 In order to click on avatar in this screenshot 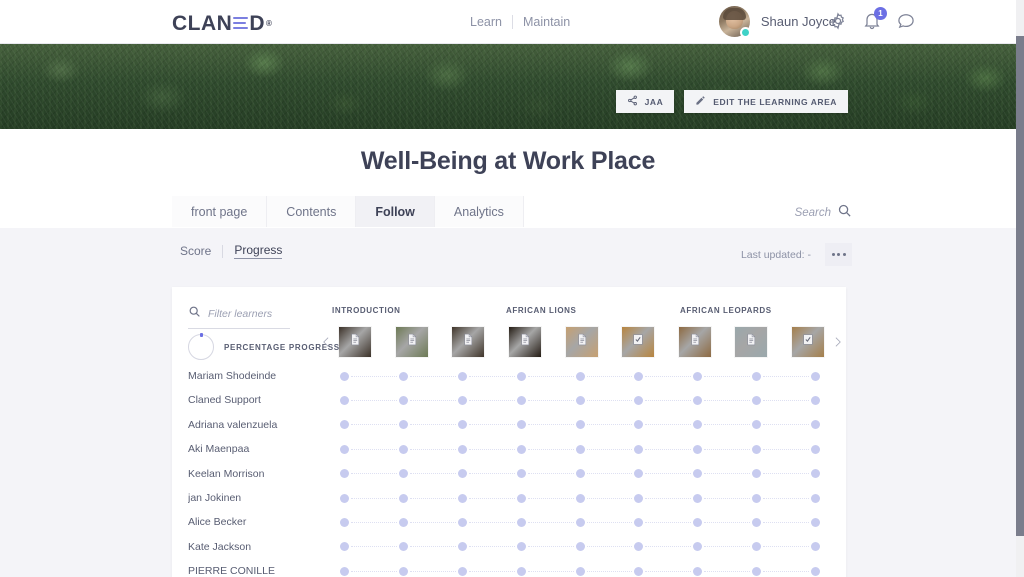, I will do `click(734, 22)`.